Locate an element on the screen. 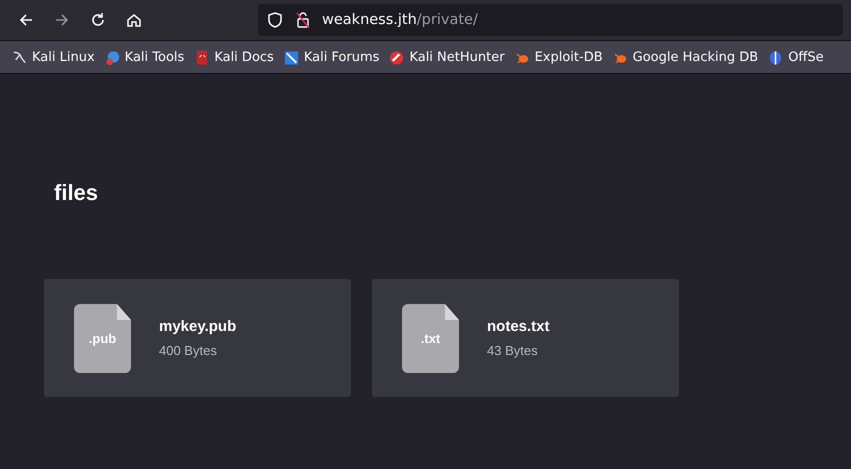 The image size is (851, 469). address-bar: weakness.jth/private/ is located at coordinates (550, 20).